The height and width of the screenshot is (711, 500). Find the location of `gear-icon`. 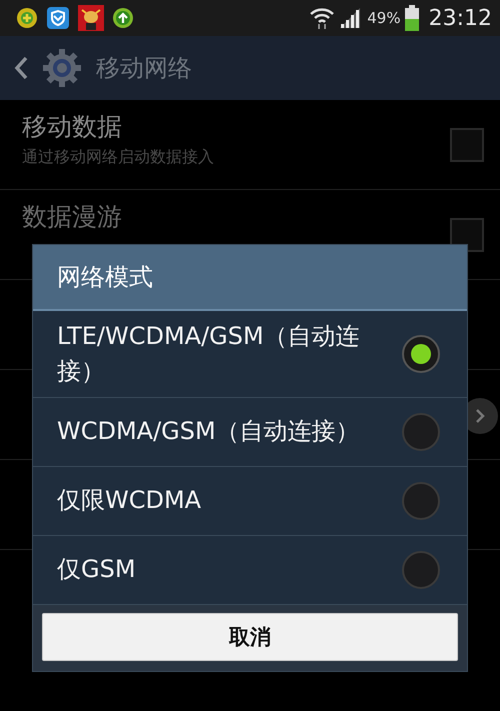

gear-icon is located at coordinates (62, 68).